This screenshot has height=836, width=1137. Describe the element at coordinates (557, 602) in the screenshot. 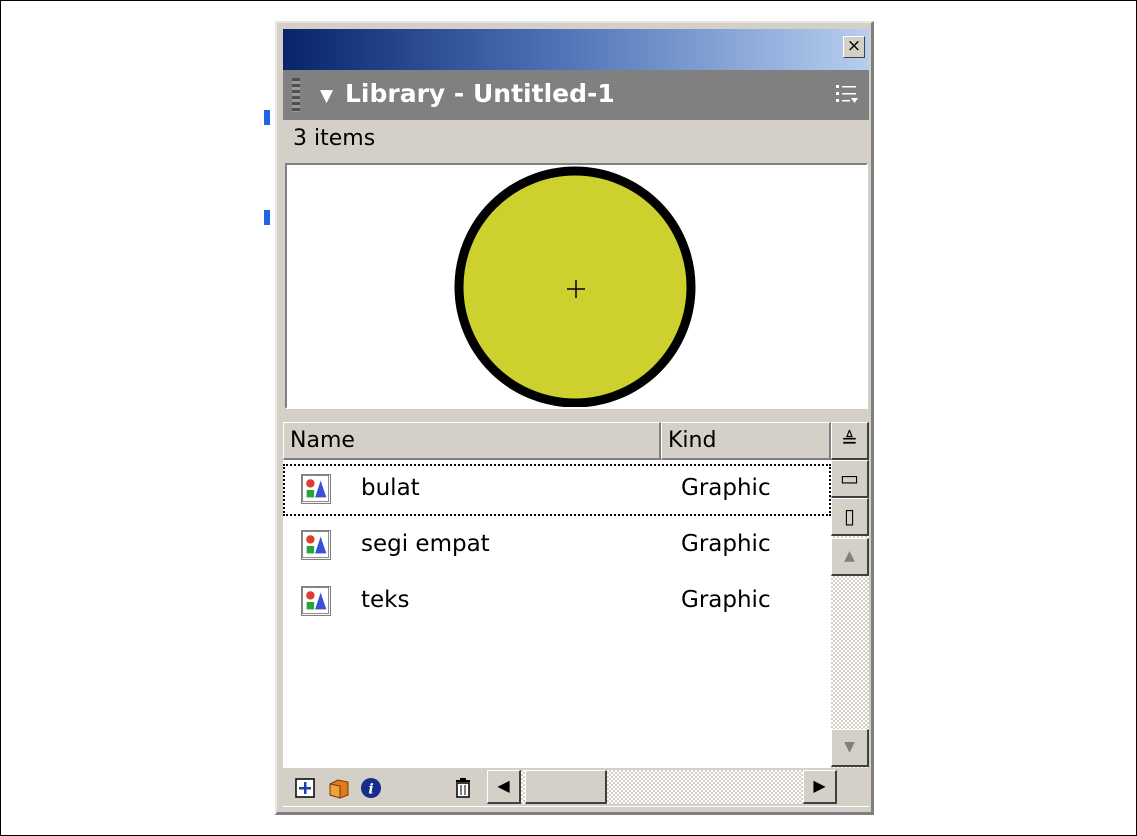

I see `list-item: teks Graphic` at that location.